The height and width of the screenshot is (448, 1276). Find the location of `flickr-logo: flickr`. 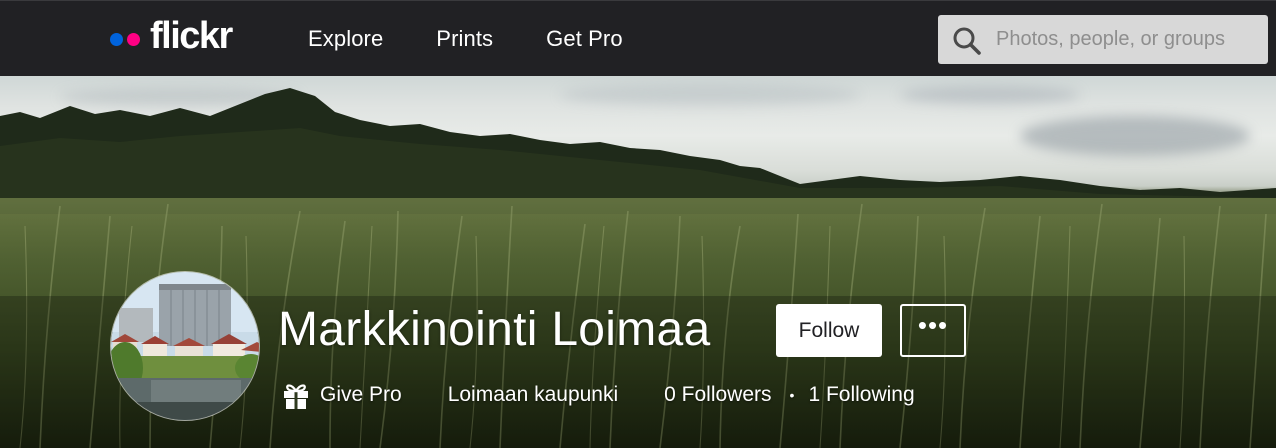

flickr-logo: flickr is located at coordinates (171, 36).